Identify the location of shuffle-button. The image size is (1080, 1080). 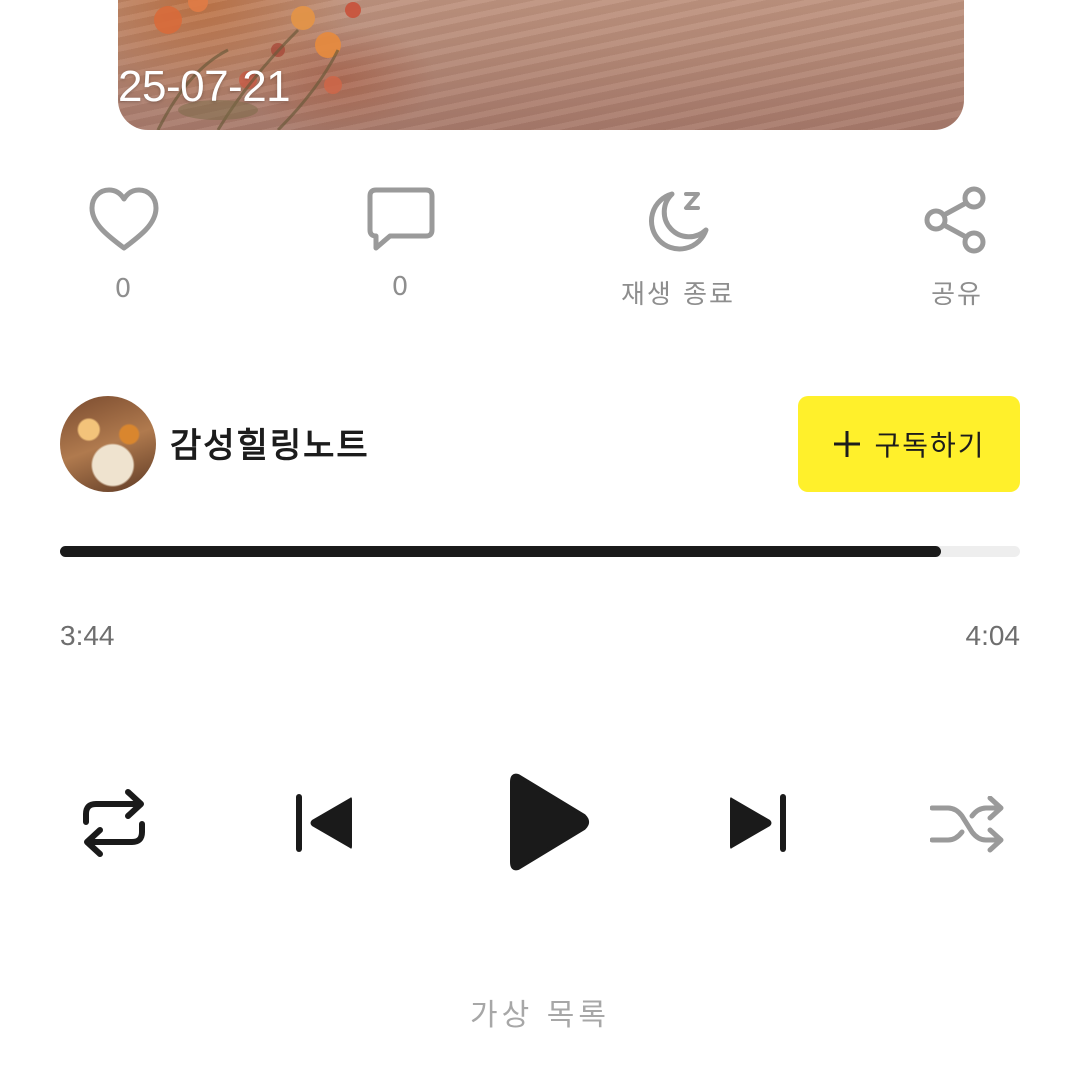
(966, 826).